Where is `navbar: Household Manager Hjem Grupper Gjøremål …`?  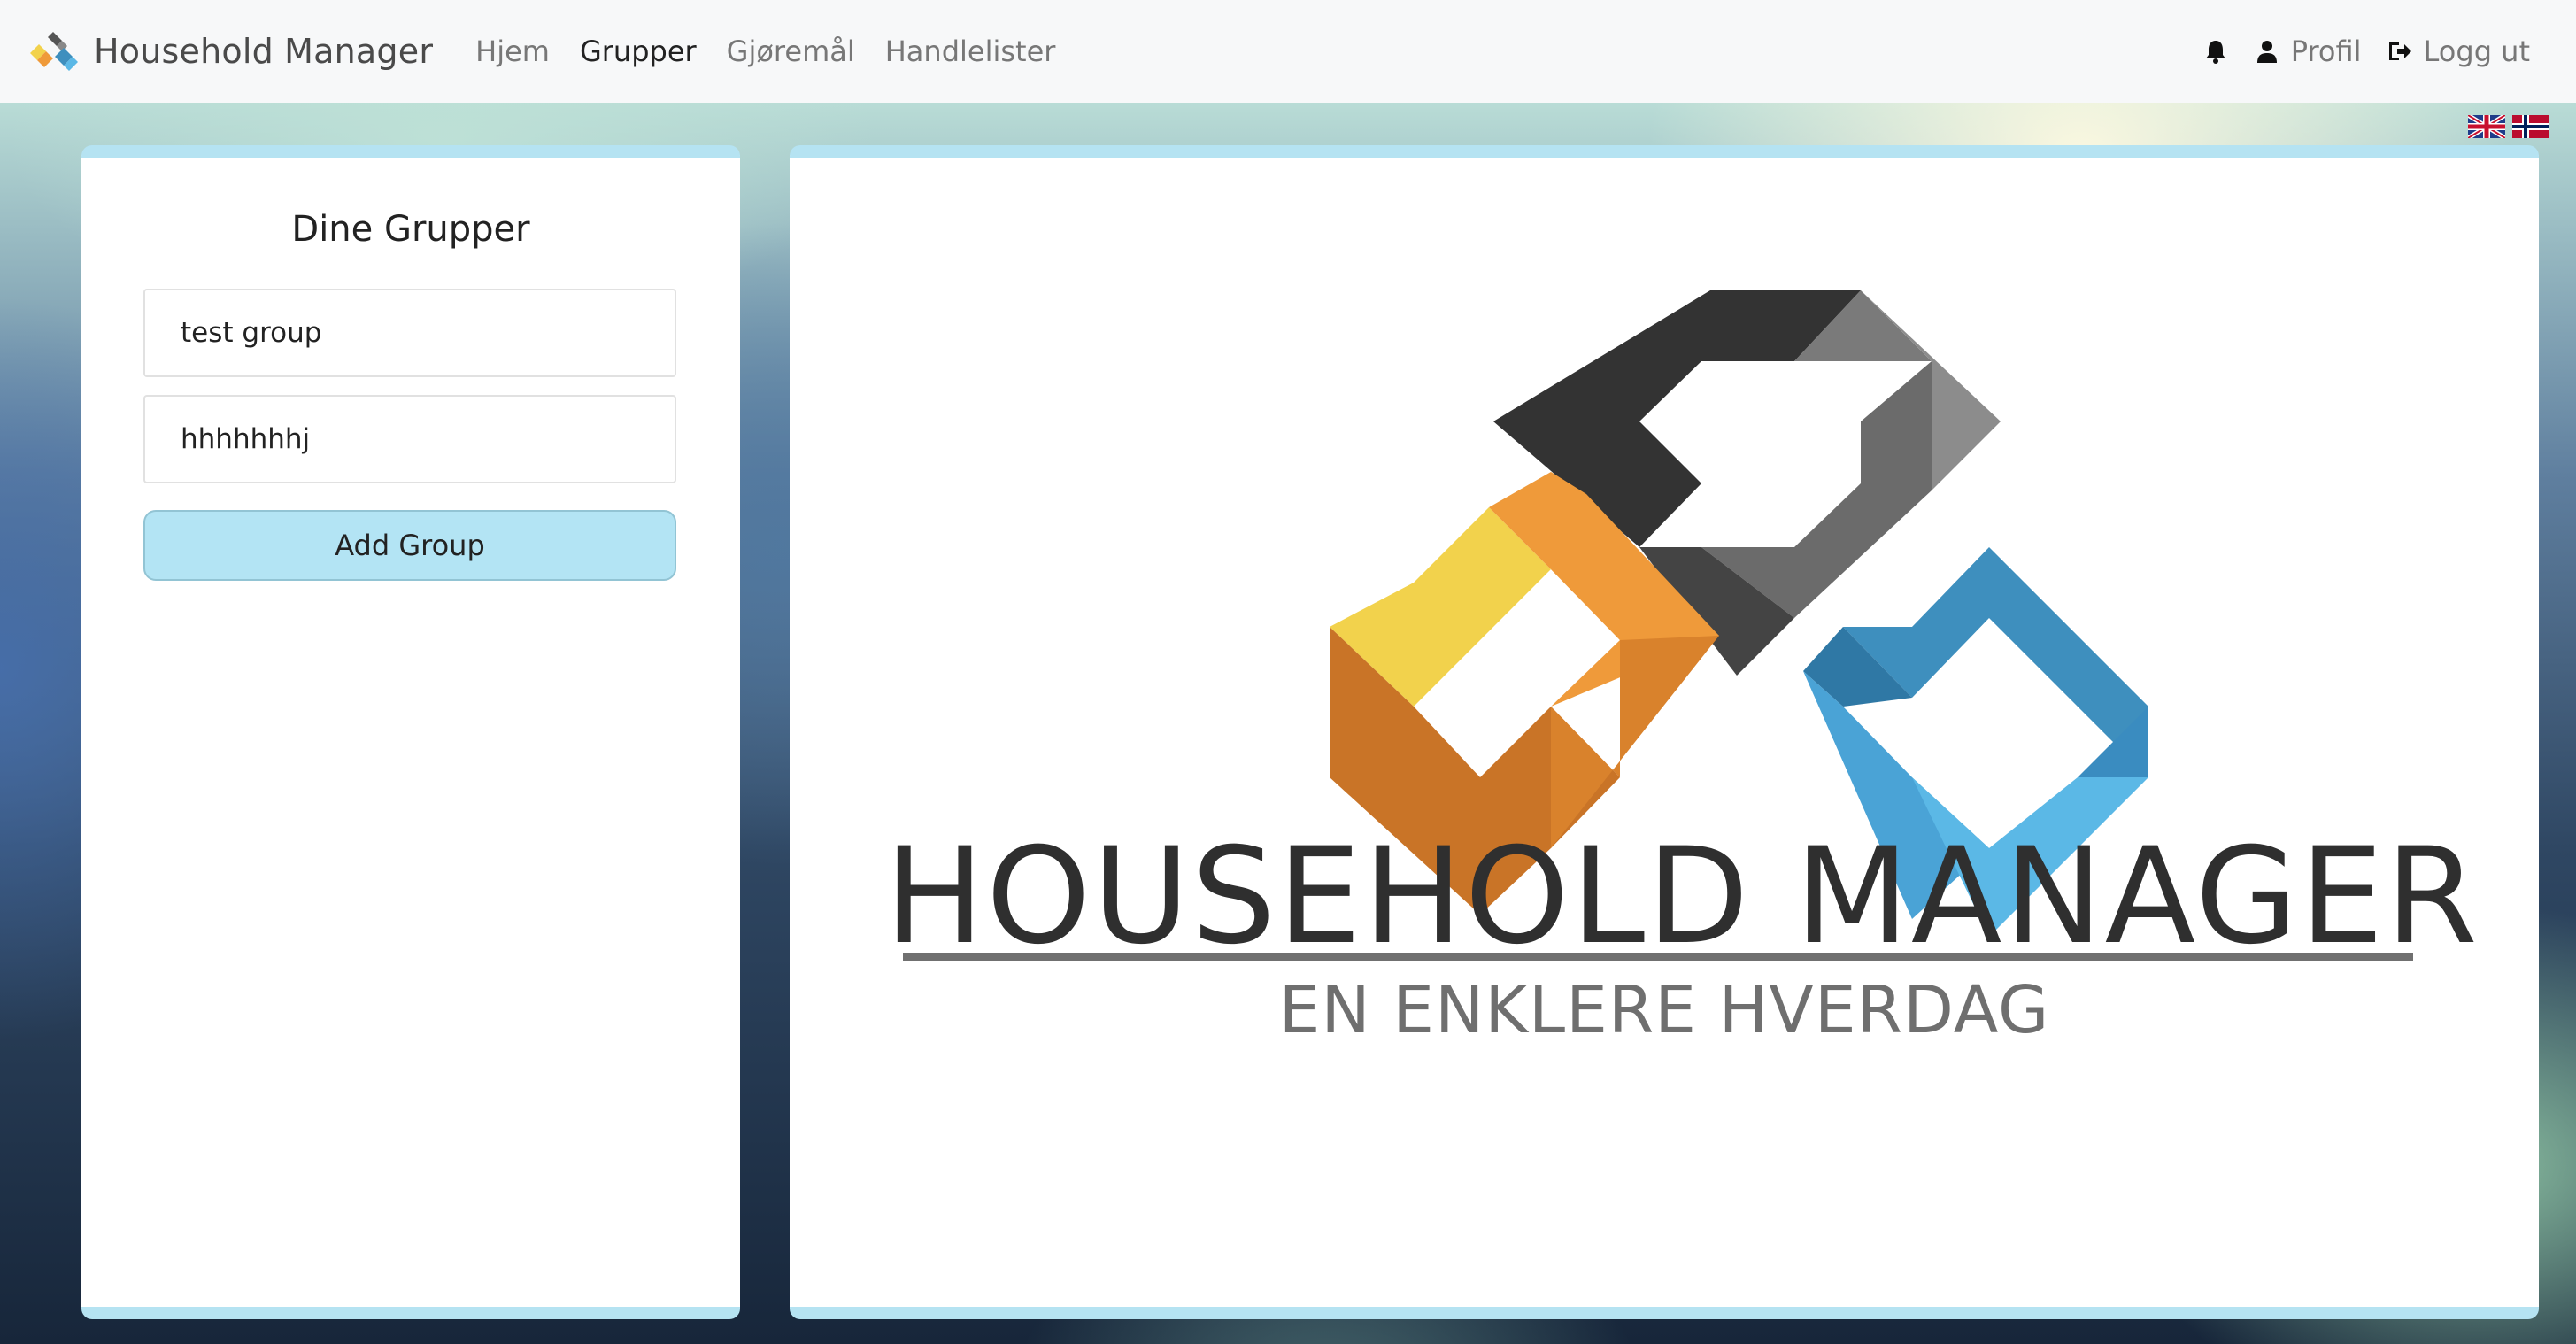 navbar: Household Manager Hjem Grupper Gjøremål … is located at coordinates (1288, 52).